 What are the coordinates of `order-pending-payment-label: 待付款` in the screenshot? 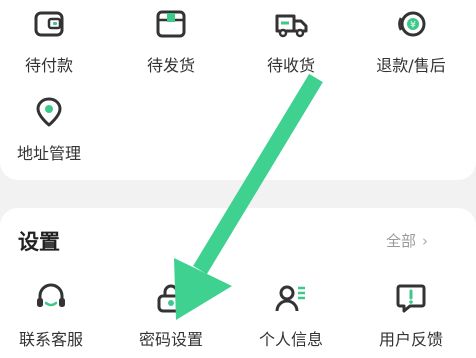 It's located at (48, 65).